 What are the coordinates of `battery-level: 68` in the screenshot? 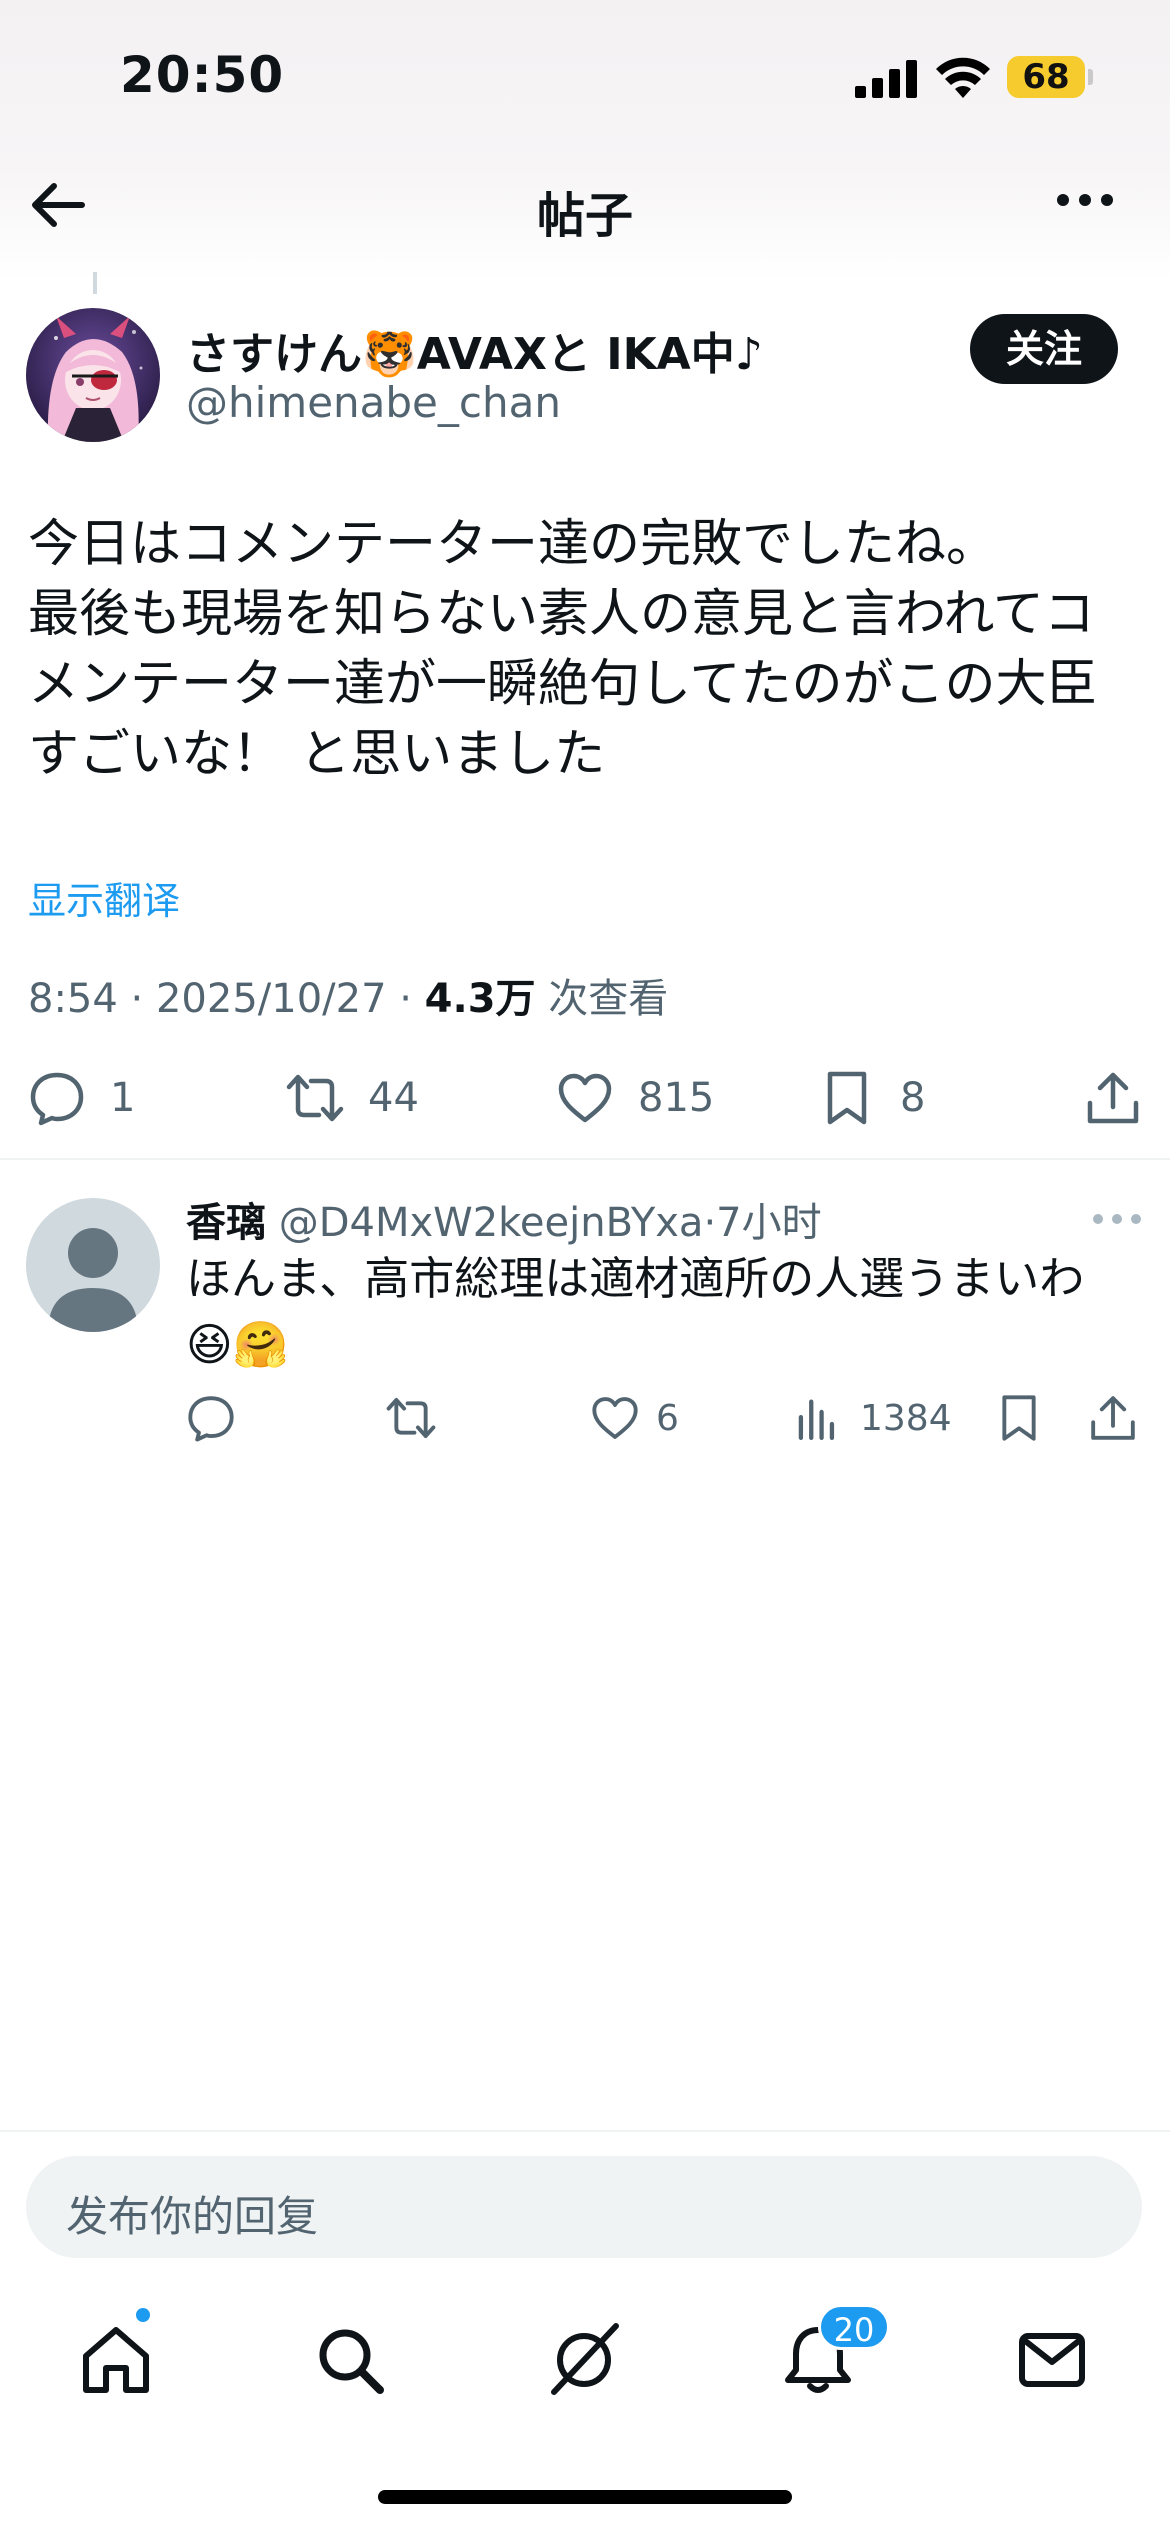 It's located at (1046, 77).